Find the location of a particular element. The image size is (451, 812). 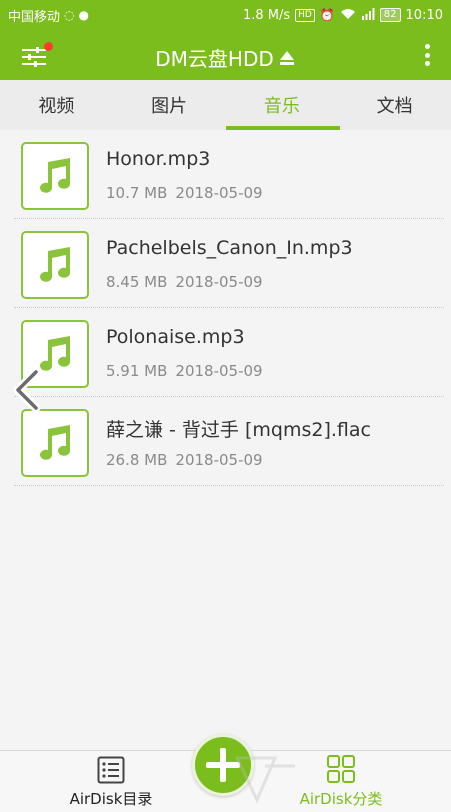

tab-documents: 文档 is located at coordinates (394, 105).